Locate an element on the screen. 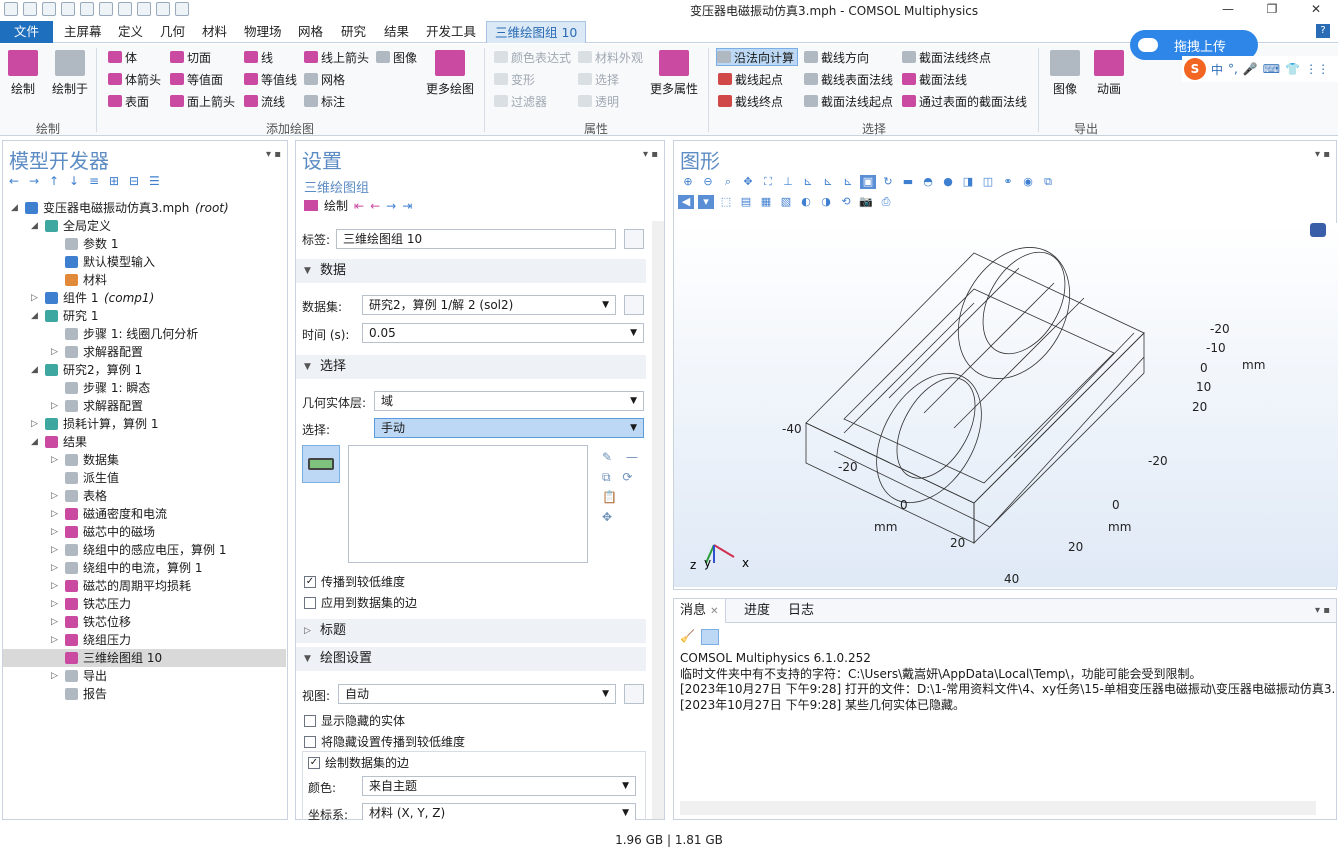  file-menu: 文件 is located at coordinates (26, 32).